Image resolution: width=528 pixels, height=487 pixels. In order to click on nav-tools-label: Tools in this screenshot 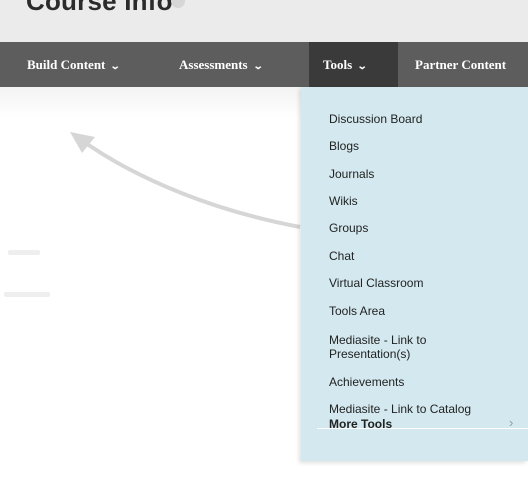, I will do `click(338, 64)`.